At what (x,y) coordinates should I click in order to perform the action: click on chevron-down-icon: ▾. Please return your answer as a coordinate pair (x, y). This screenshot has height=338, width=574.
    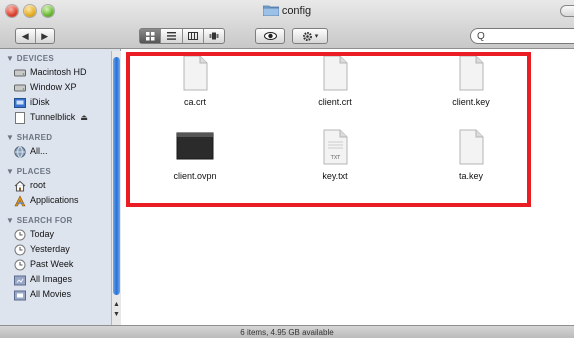
    Looking at the image, I should click on (316, 36).